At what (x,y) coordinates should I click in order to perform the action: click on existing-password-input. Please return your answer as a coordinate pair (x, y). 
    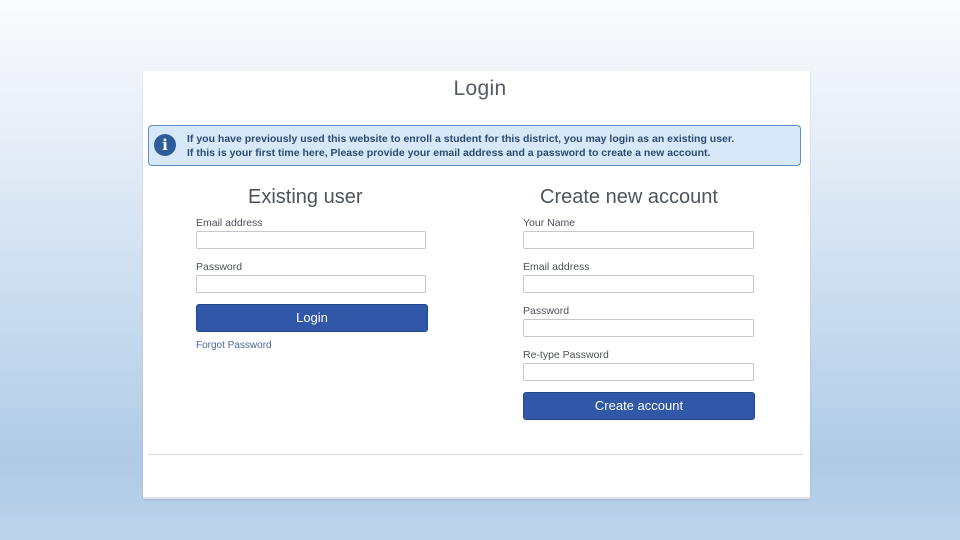
    Looking at the image, I should click on (311, 284).